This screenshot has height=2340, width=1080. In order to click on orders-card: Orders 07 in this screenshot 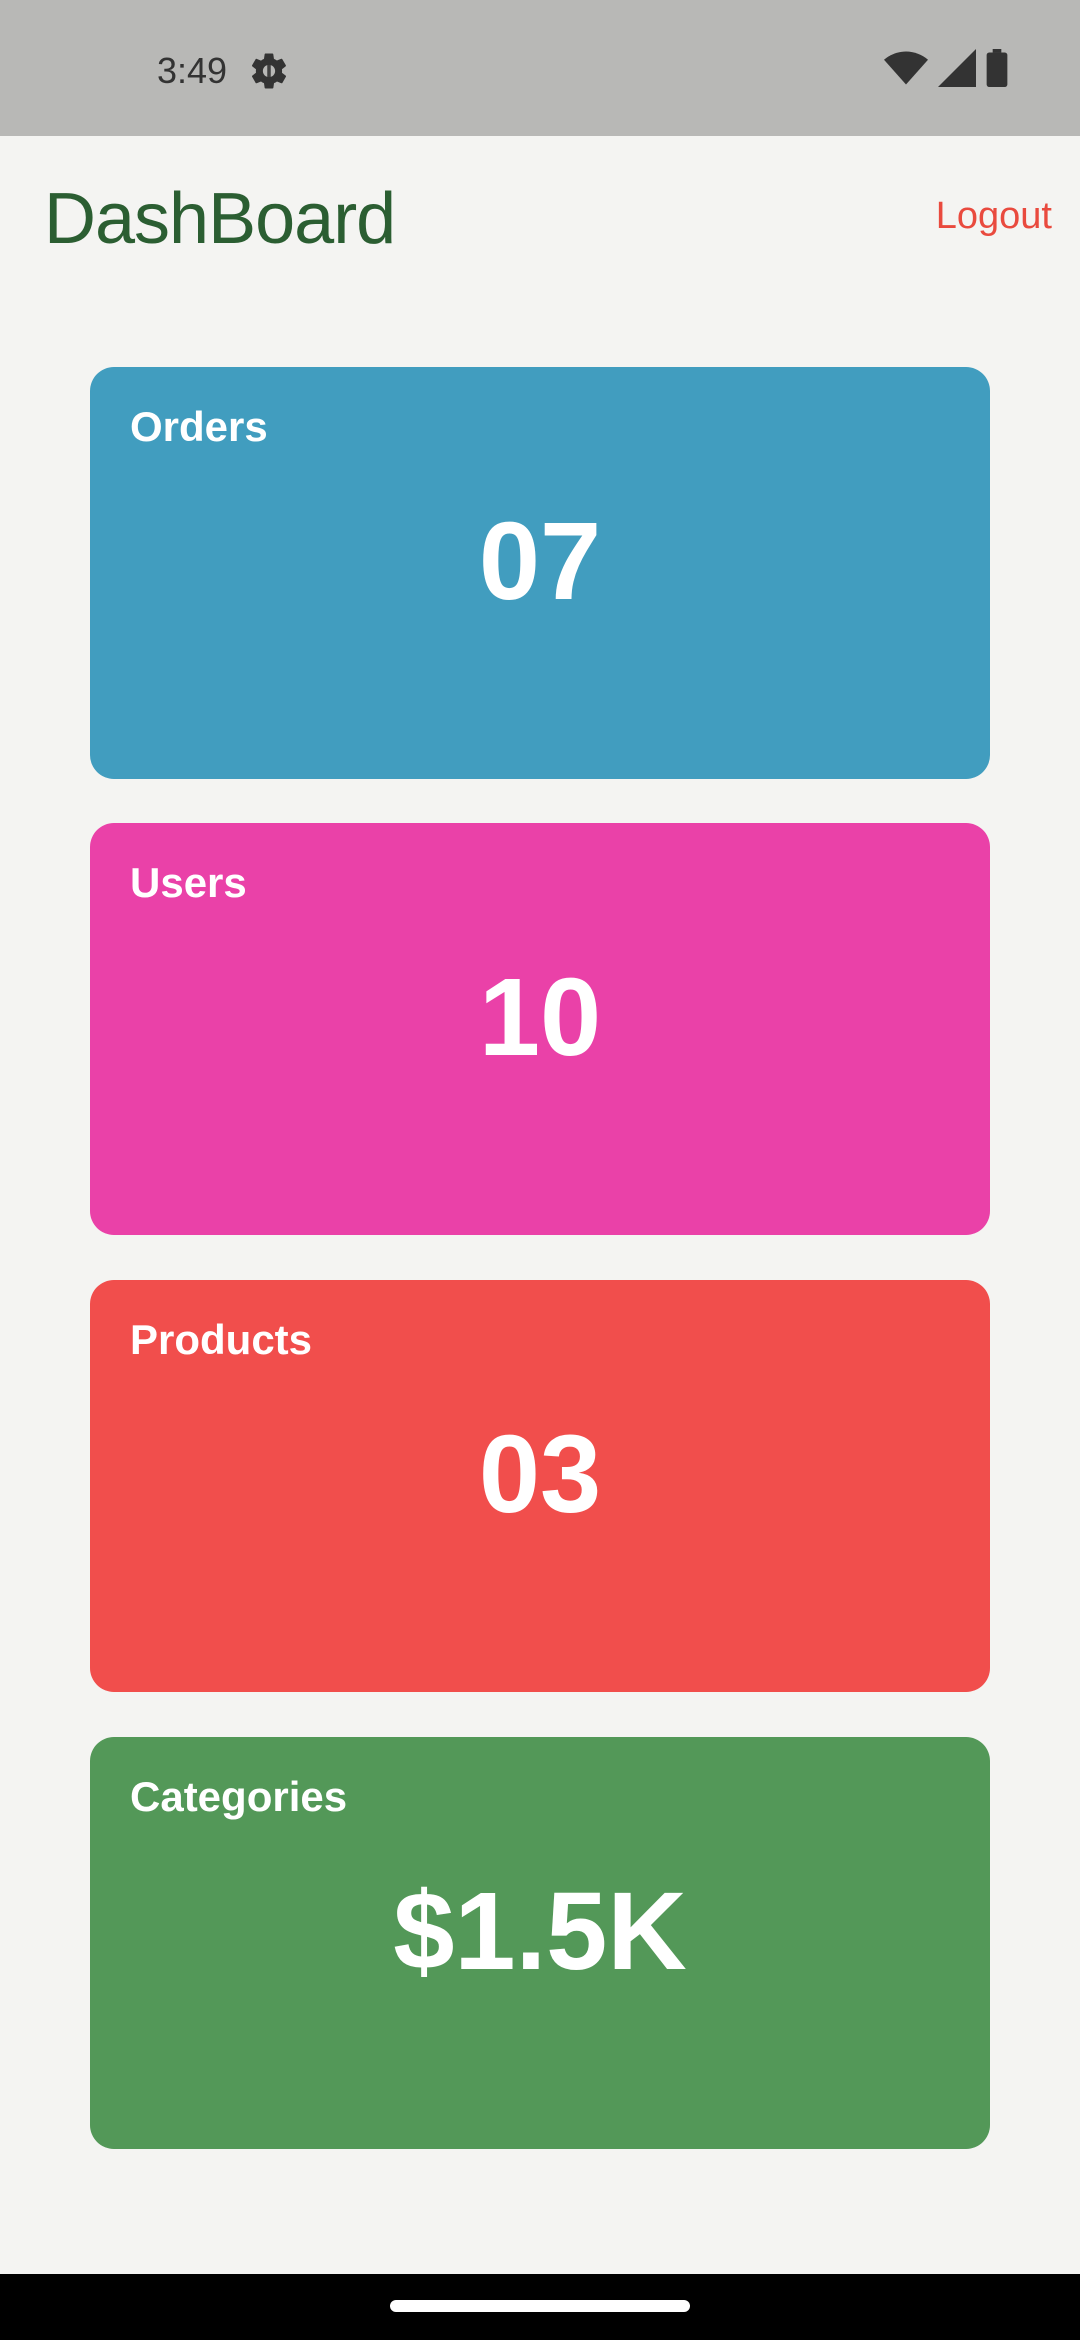, I will do `click(540, 573)`.